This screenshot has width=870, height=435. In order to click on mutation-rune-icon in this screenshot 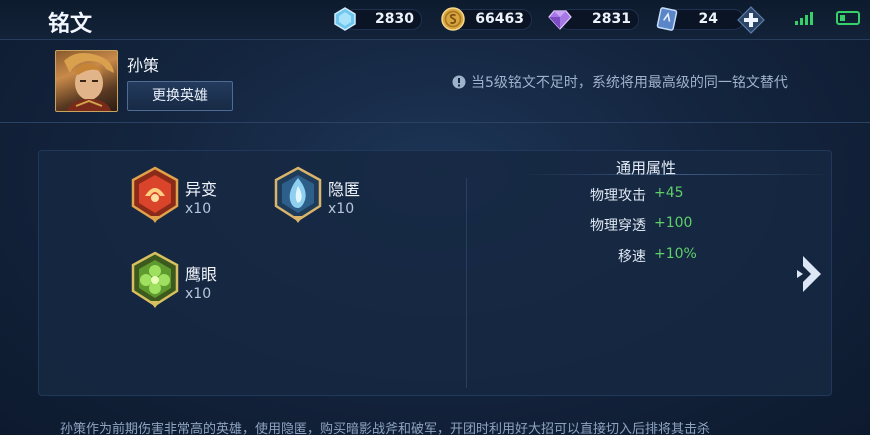, I will do `click(155, 194)`.